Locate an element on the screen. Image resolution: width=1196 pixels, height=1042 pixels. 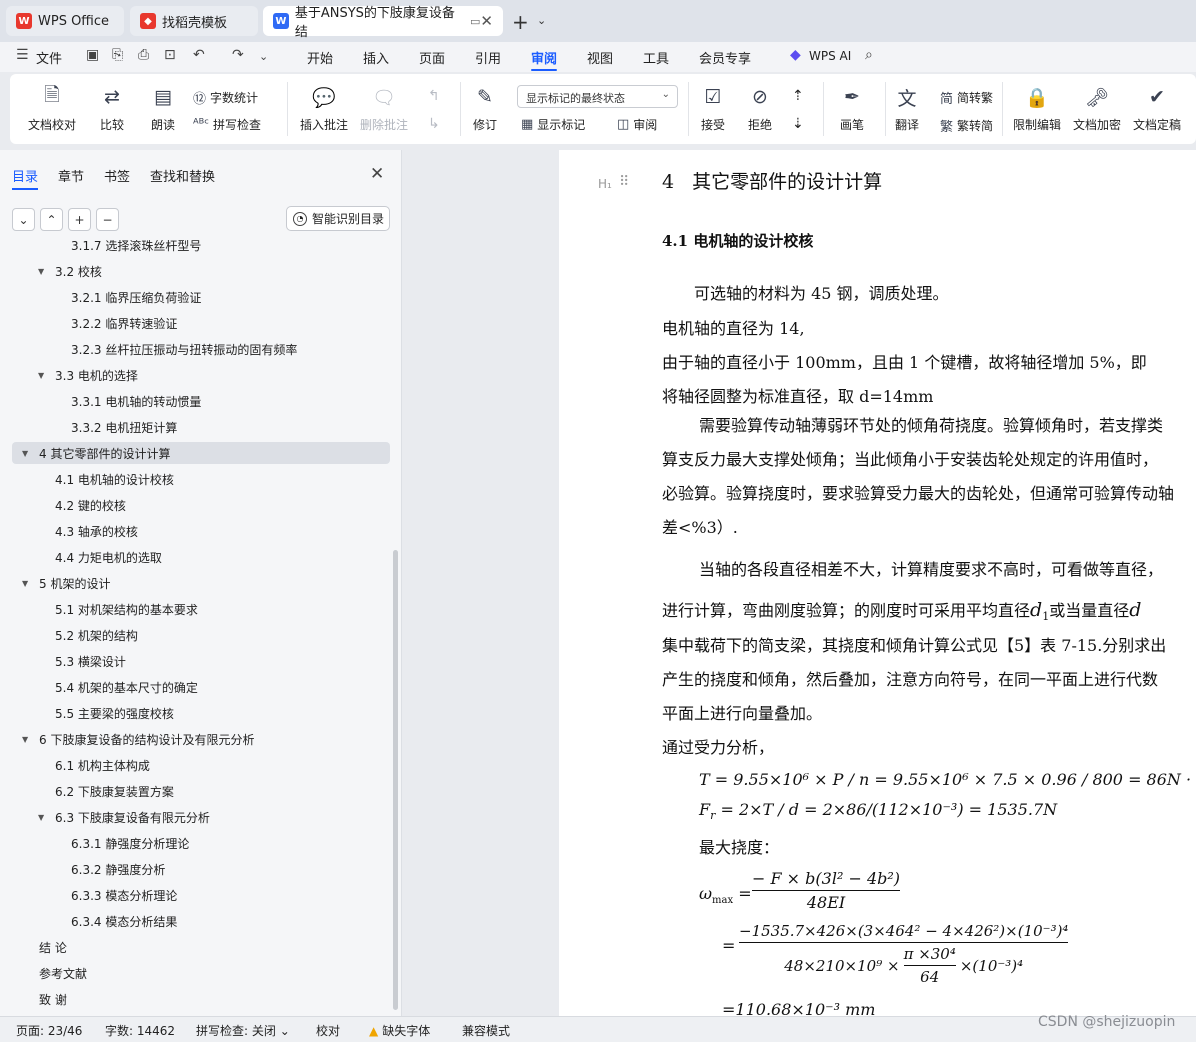
word-count-button: ⑫ 字数统计 is located at coordinates (225, 97).